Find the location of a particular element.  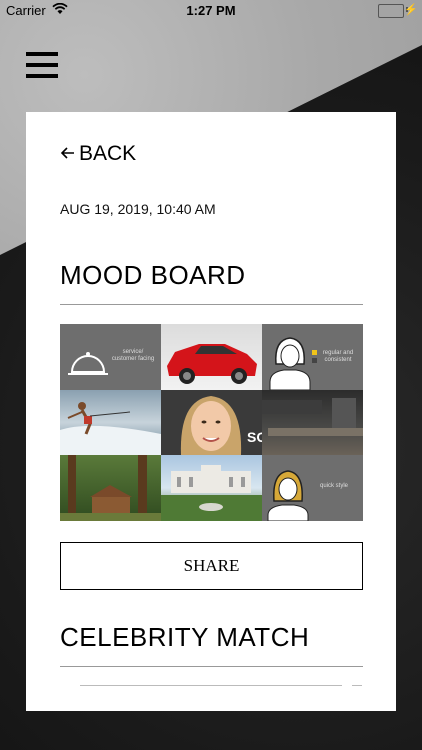

status-bar: Carrier 1:27 PM ⚡ is located at coordinates (211, 11).